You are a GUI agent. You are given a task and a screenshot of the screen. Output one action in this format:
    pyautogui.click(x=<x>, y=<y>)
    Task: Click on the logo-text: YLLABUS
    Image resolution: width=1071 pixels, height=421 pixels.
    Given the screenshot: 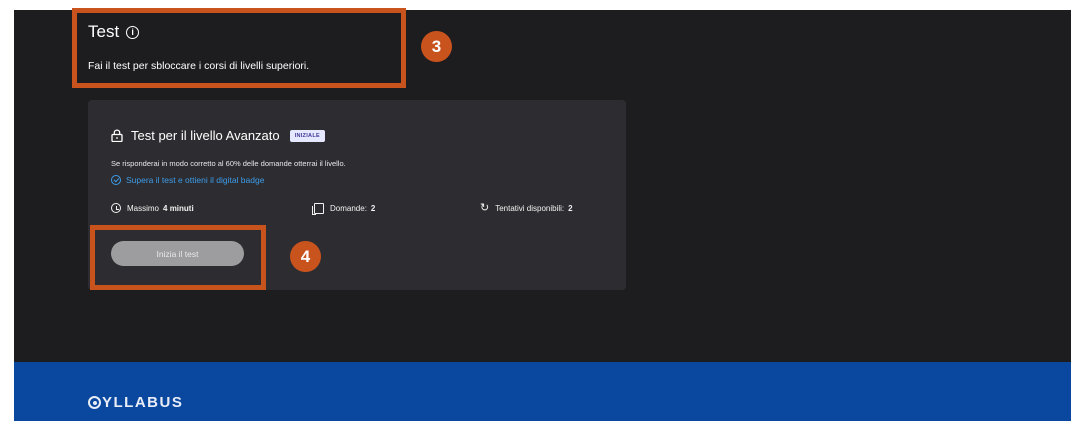 What is the action you would take?
    pyautogui.click(x=143, y=402)
    